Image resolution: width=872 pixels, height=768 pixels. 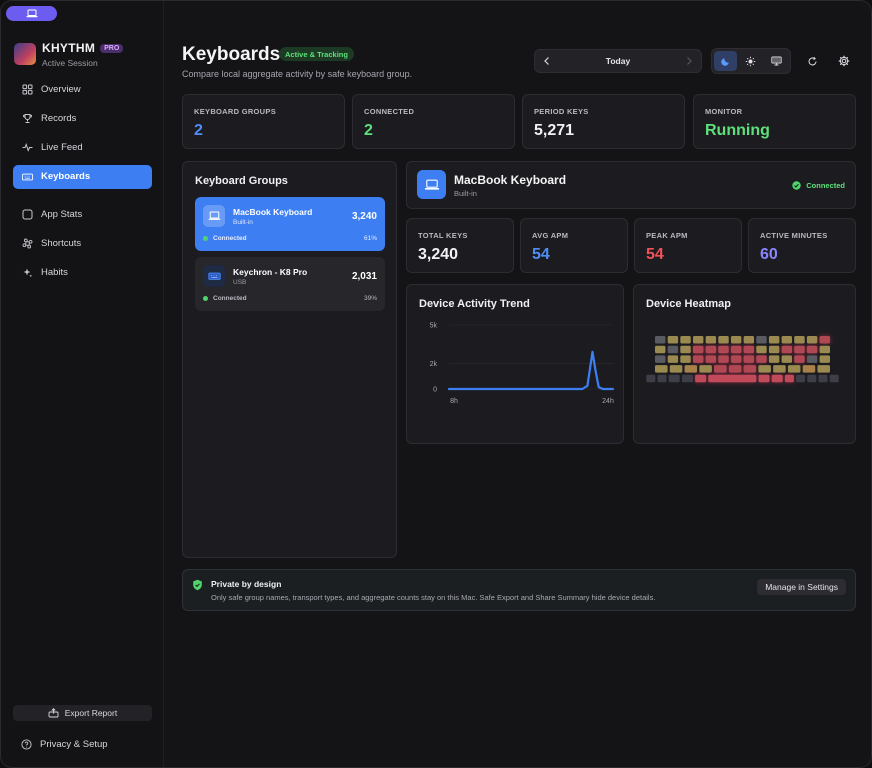 I want to click on metric-card-total-keys: TOTAL KEYS 3,240, so click(x=460, y=245).